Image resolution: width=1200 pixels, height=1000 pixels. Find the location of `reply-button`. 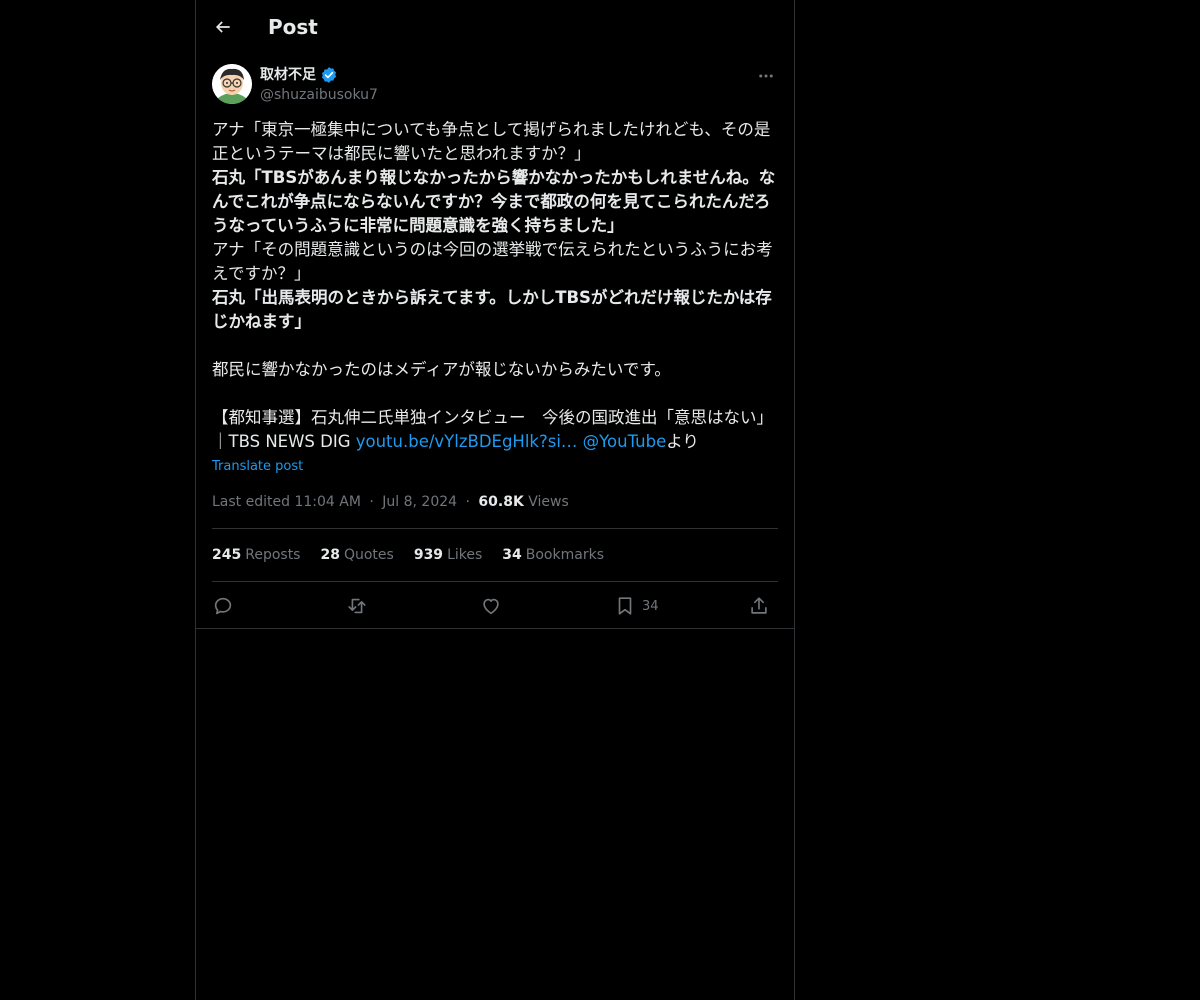

reply-button is located at coordinates (223, 606).